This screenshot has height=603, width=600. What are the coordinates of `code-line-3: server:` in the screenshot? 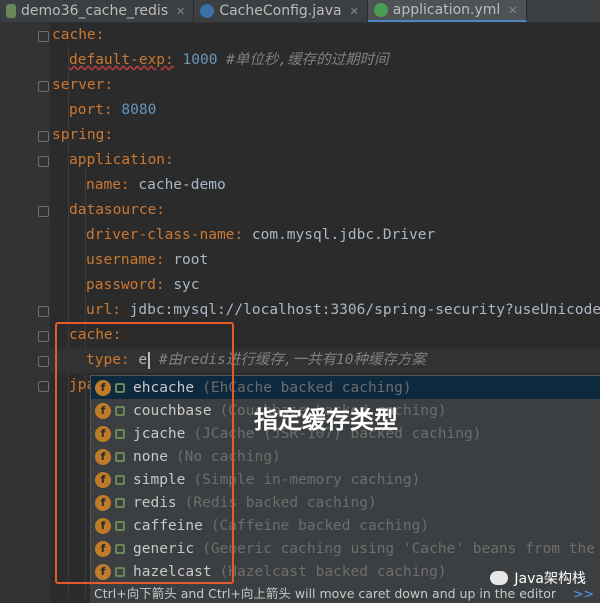 It's located at (300, 85).